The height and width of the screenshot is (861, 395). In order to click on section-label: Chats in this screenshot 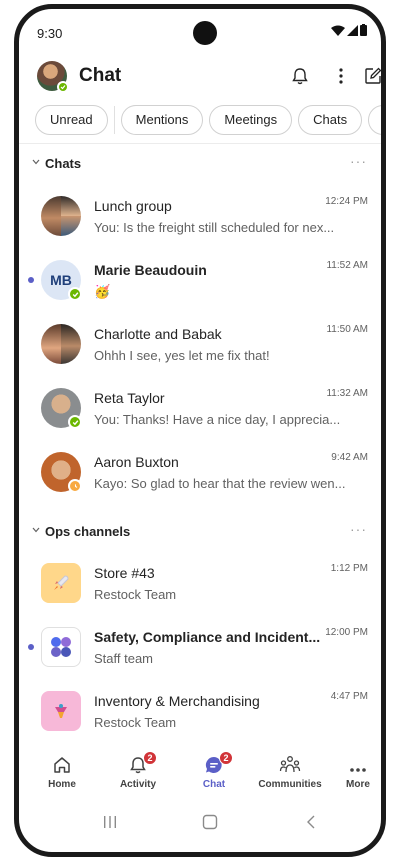, I will do `click(63, 163)`.